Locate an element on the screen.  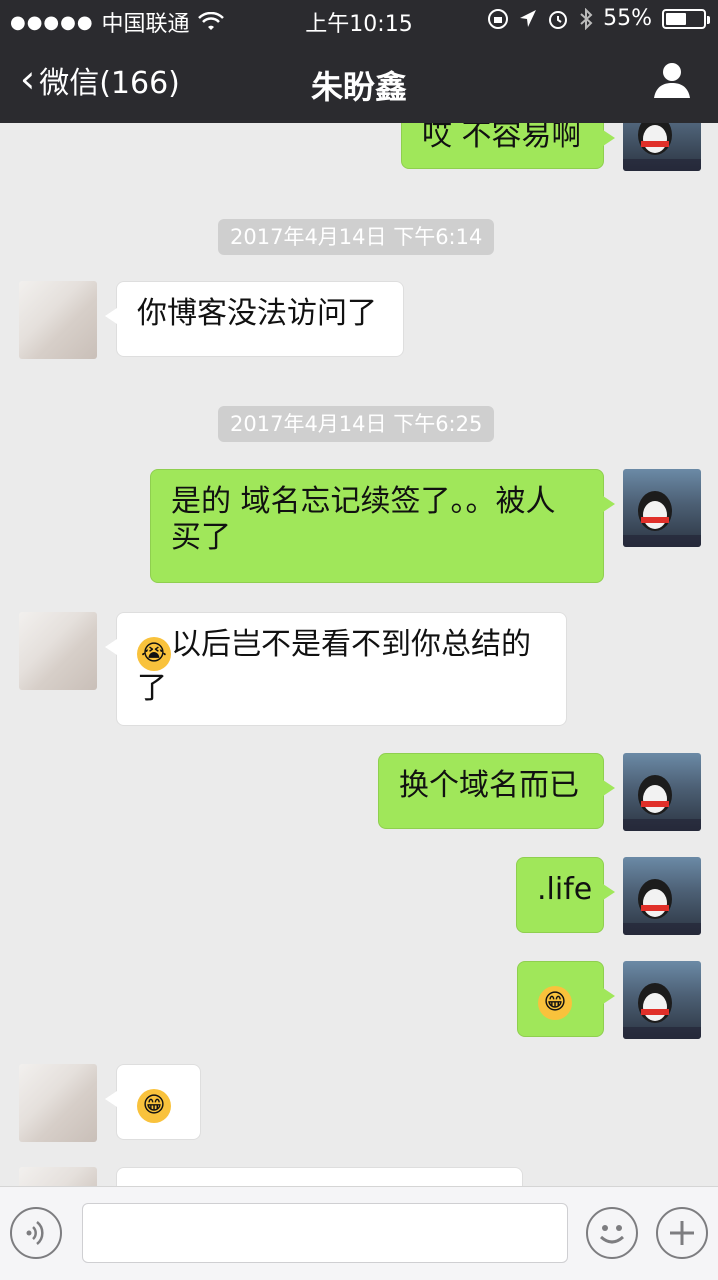
message-bubble-sent: 哎 不容易啊 is located at coordinates (508, 146).